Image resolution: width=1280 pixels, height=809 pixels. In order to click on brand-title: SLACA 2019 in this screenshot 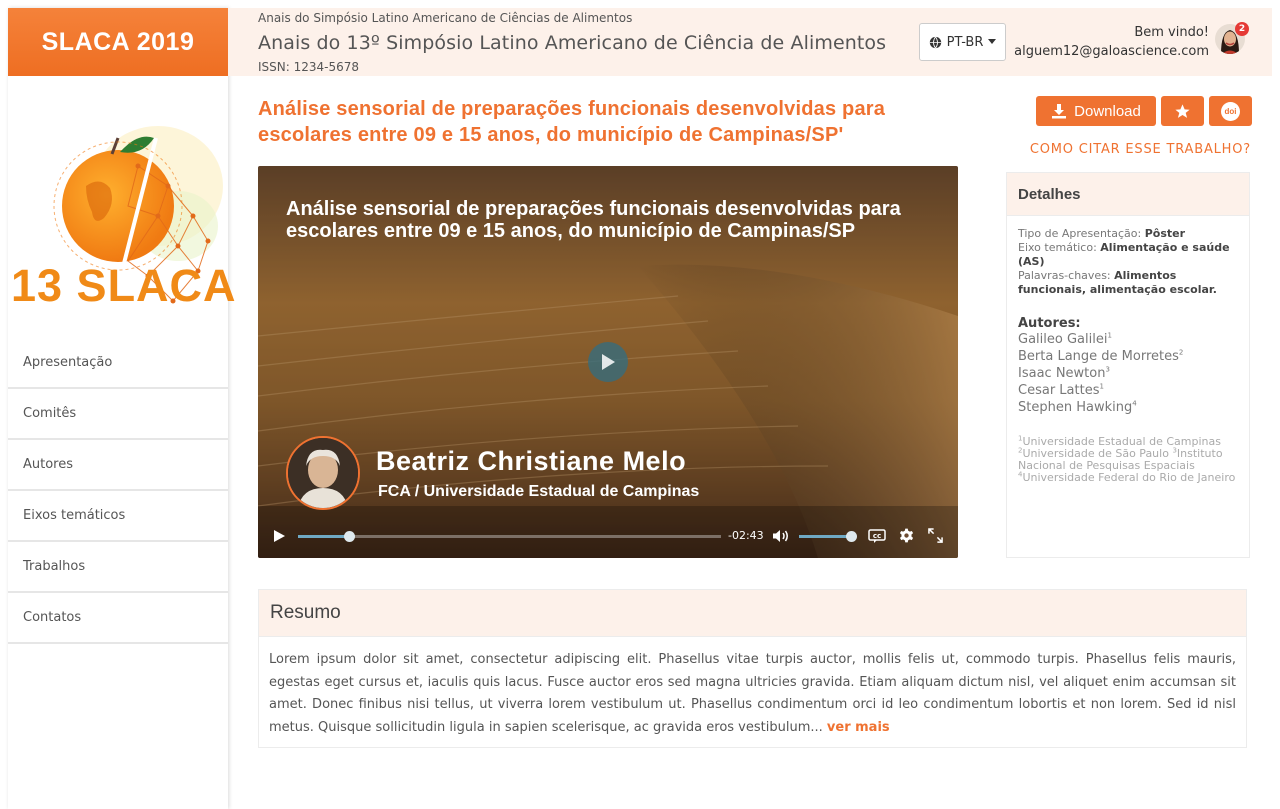, I will do `click(118, 41)`.